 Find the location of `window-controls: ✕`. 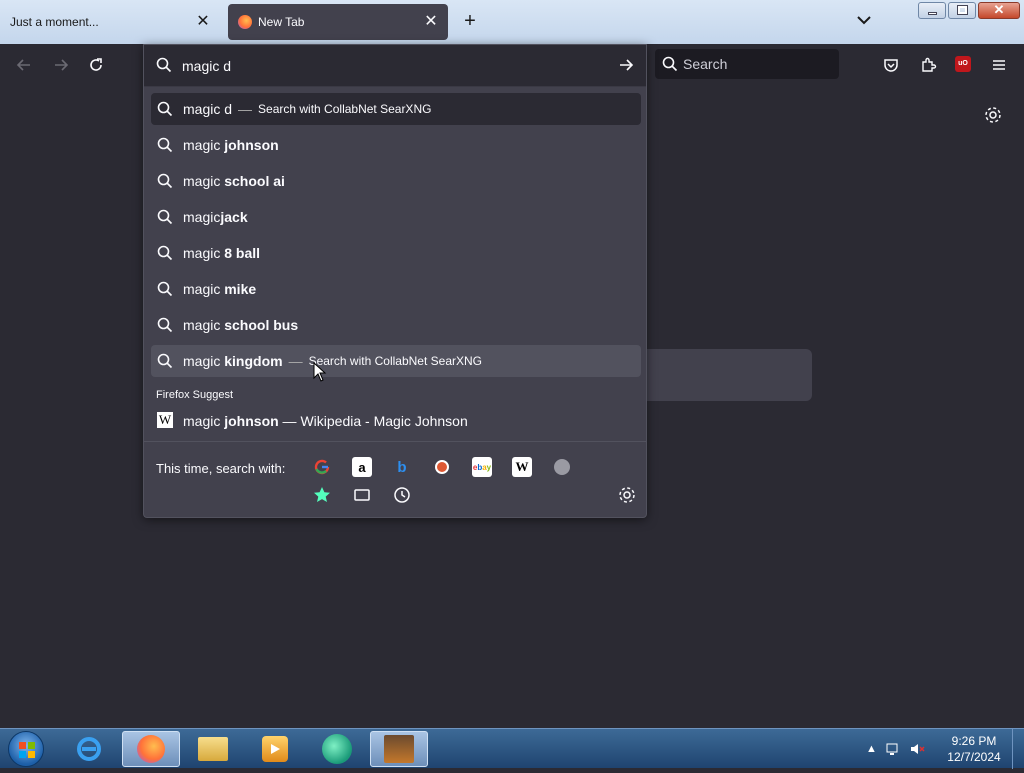

window-controls: ✕ is located at coordinates (969, 10).